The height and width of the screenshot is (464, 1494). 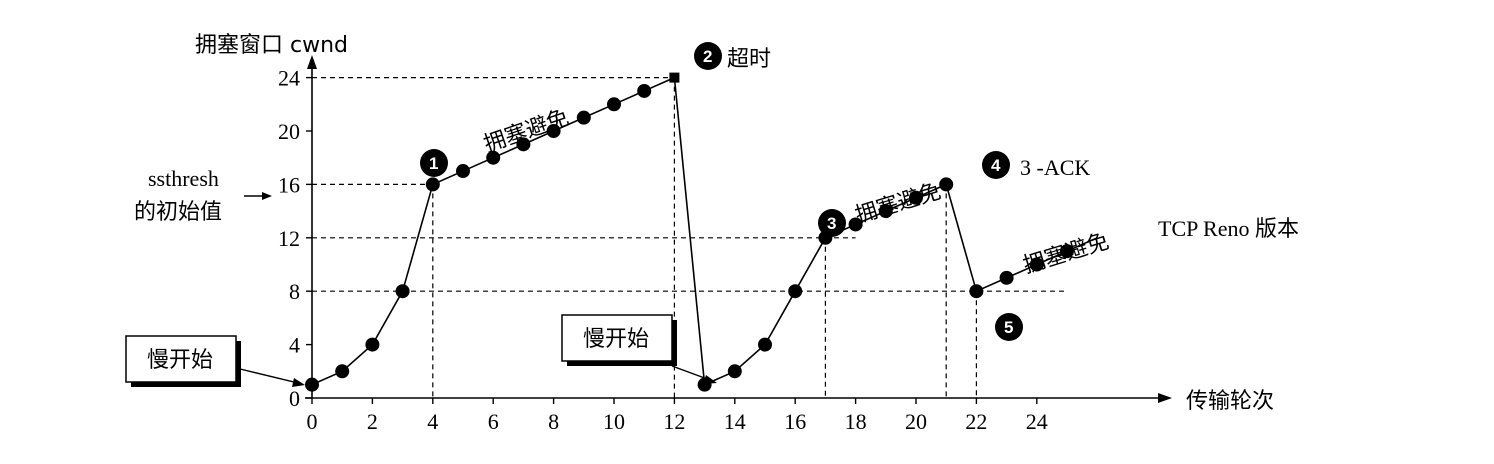 I want to click on tcp-reno-label: TCP Reno 版本, so click(x=1228, y=228).